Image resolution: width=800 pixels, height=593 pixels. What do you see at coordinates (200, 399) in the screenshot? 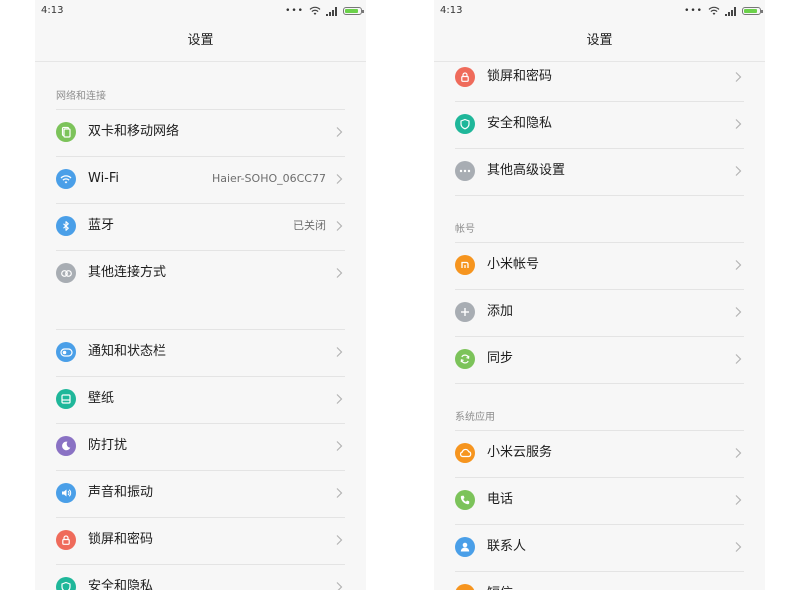
I see `settings-item-wallpaper: 壁纸` at bounding box center [200, 399].